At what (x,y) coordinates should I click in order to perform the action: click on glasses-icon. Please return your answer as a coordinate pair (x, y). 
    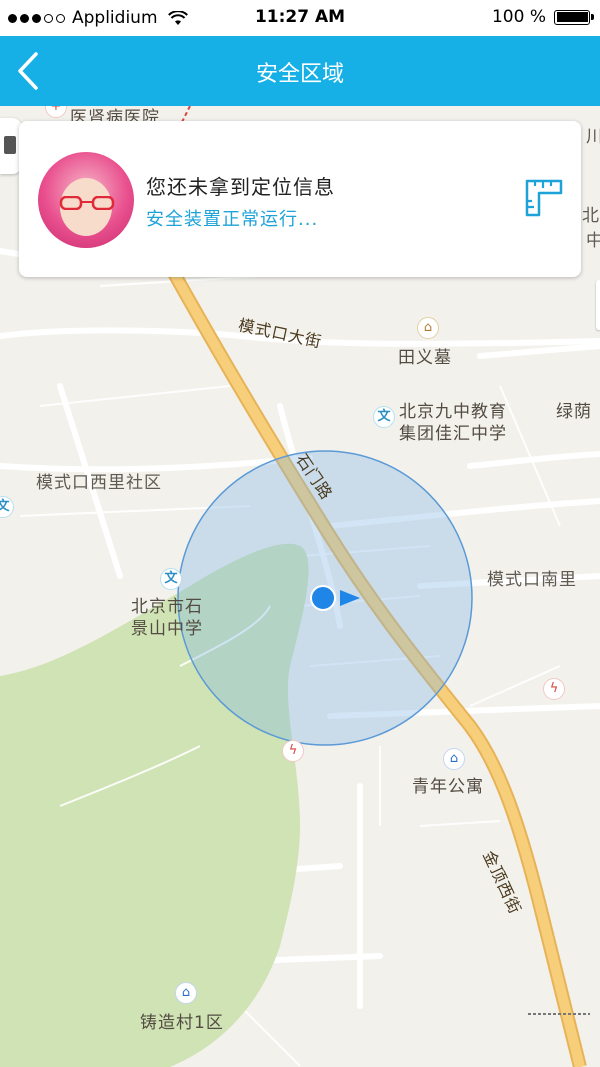
    Looking at the image, I should click on (87, 203).